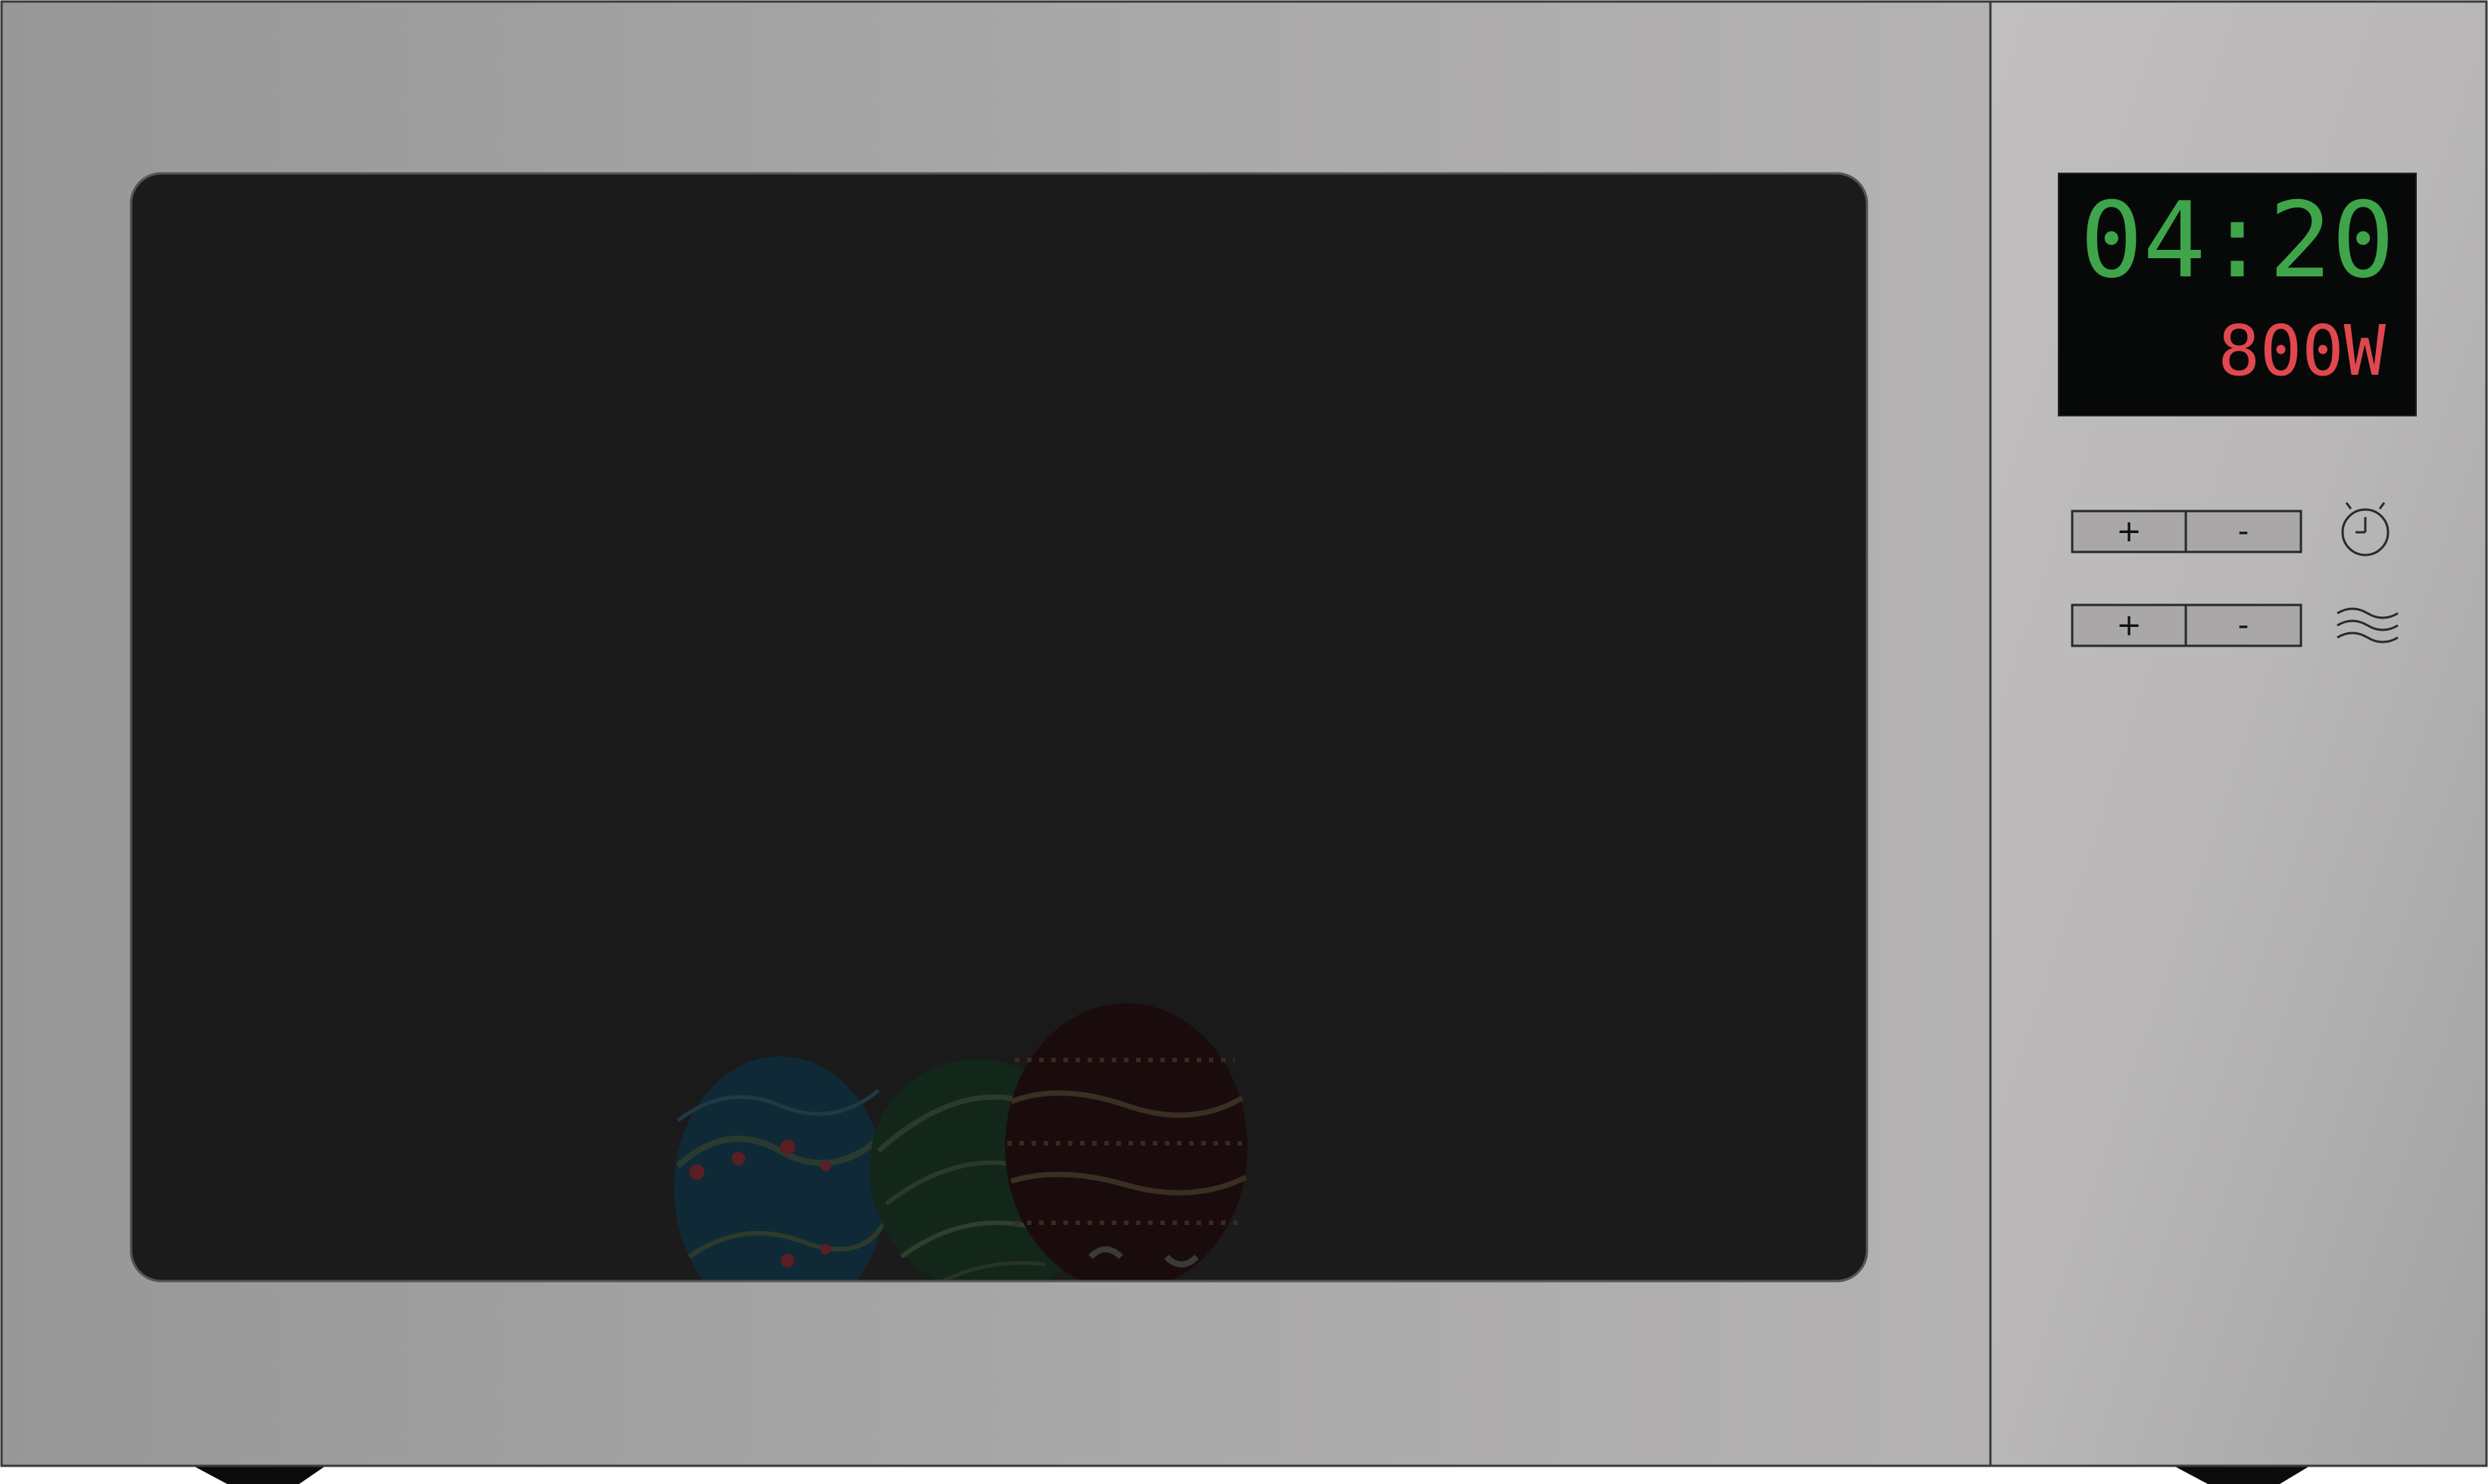 This screenshot has height=1484, width=2488. What do you see at coordinates (260, 1475) in the screenshot?
I see `left-foot` at bounding box center [260, 1475].